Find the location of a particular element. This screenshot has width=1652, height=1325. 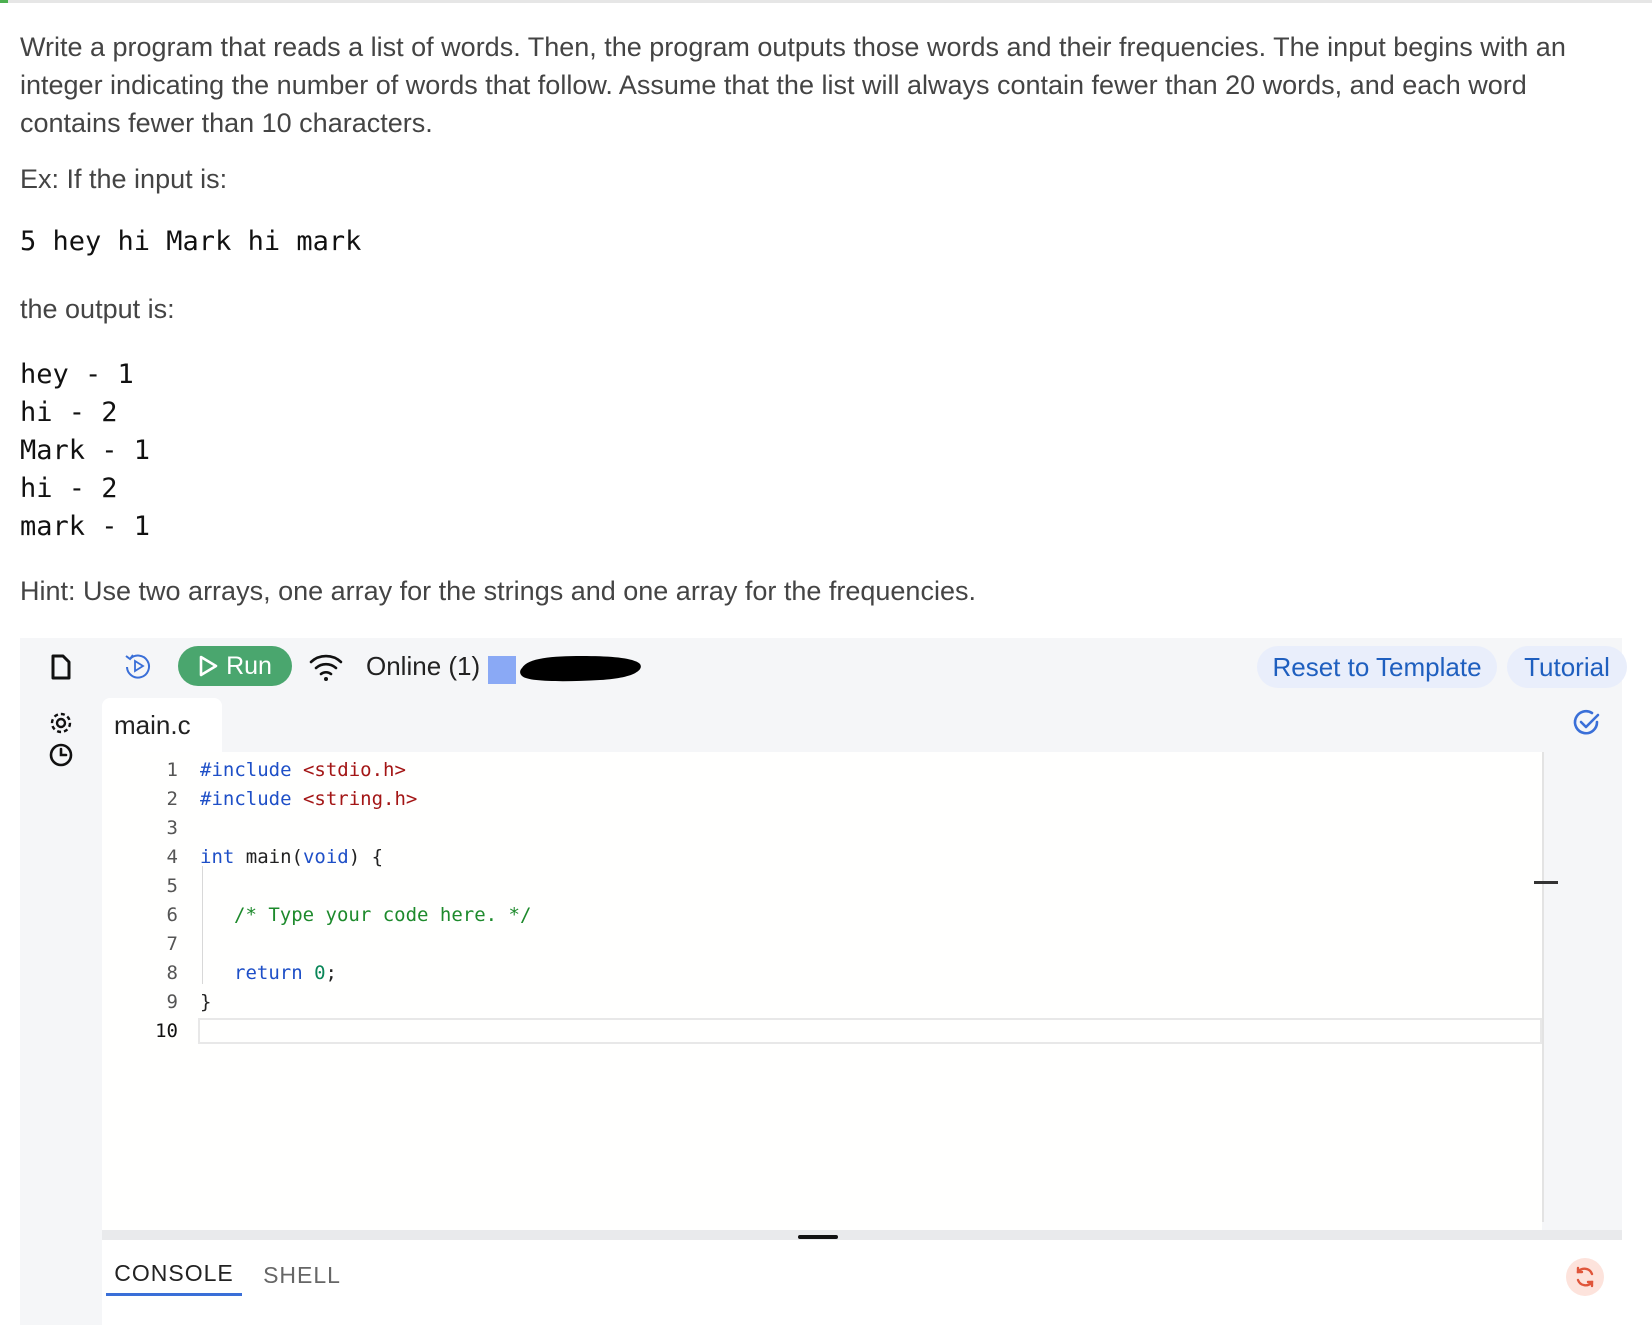

redacted-name is located at coordinates (582, 667).